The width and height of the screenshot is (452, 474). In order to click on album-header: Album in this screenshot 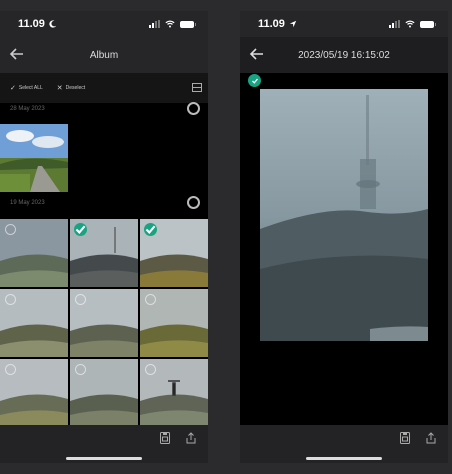, I will do `click(104, 55)`.